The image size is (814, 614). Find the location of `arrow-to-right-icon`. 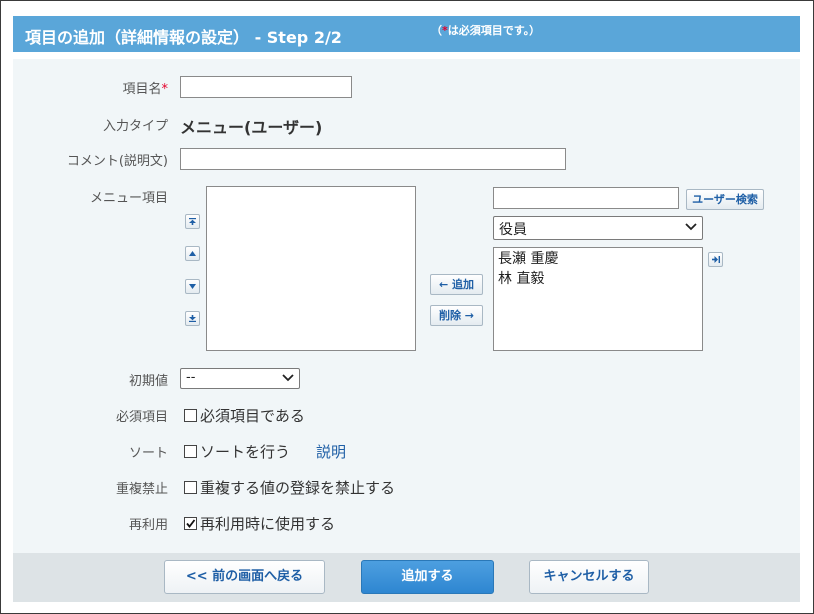

arrow-to-right-icon is located at coordinates (716, 259).